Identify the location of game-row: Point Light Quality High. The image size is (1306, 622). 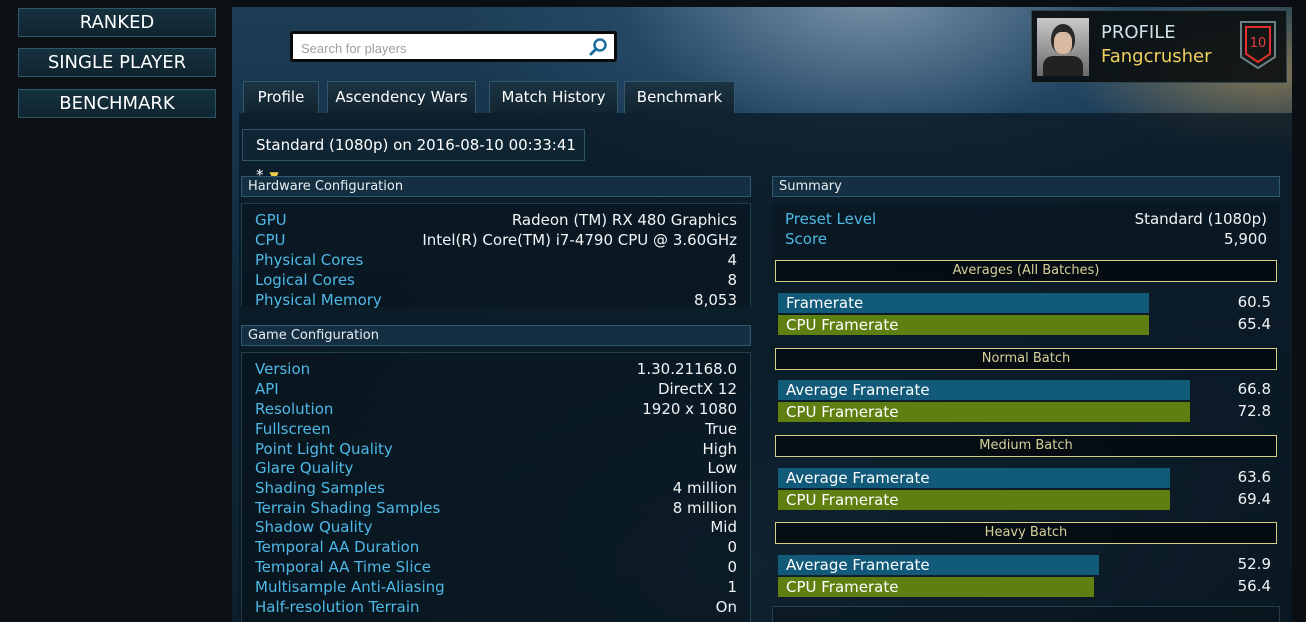
(496, 449).